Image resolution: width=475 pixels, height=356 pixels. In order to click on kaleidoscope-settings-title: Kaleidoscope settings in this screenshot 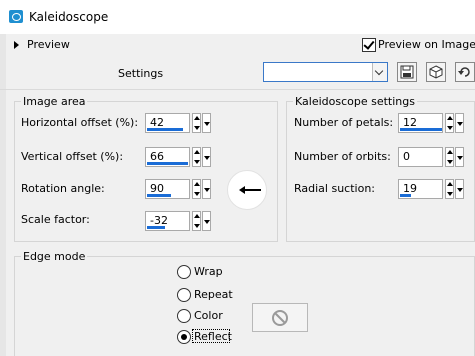, I will do `click(355, 101)`.